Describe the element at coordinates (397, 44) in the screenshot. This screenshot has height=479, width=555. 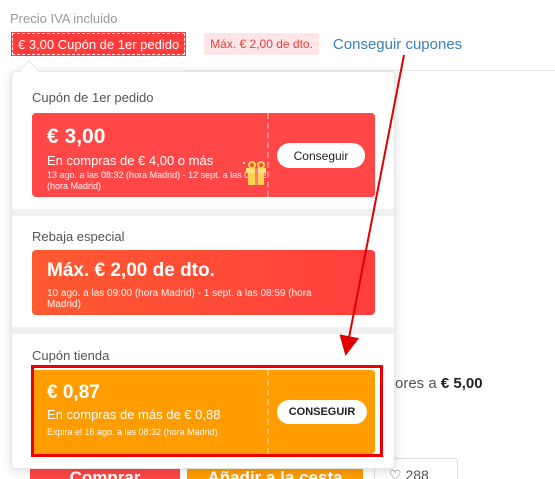
I see `get-coupons-link: Conseguir cupones` at that location.